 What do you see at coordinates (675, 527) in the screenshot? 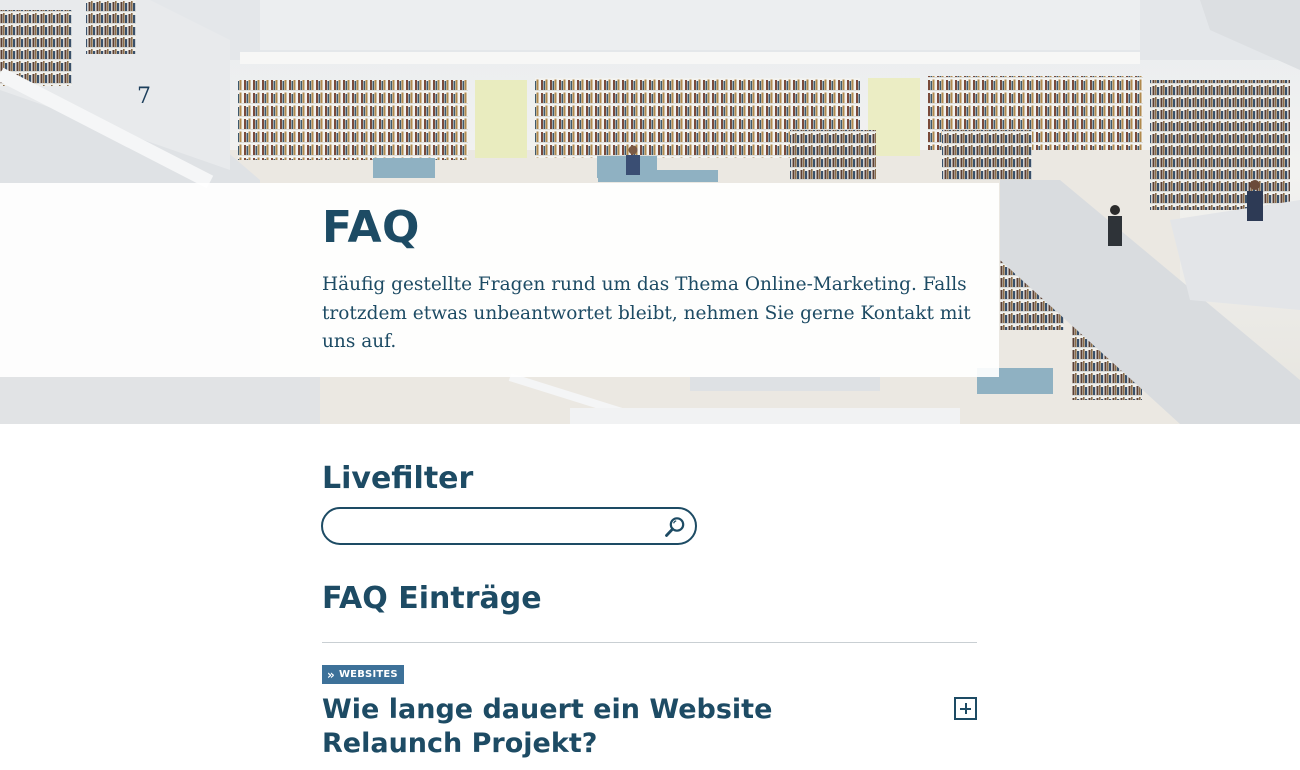
I see `search-icon` at bounding box center [675, 527].